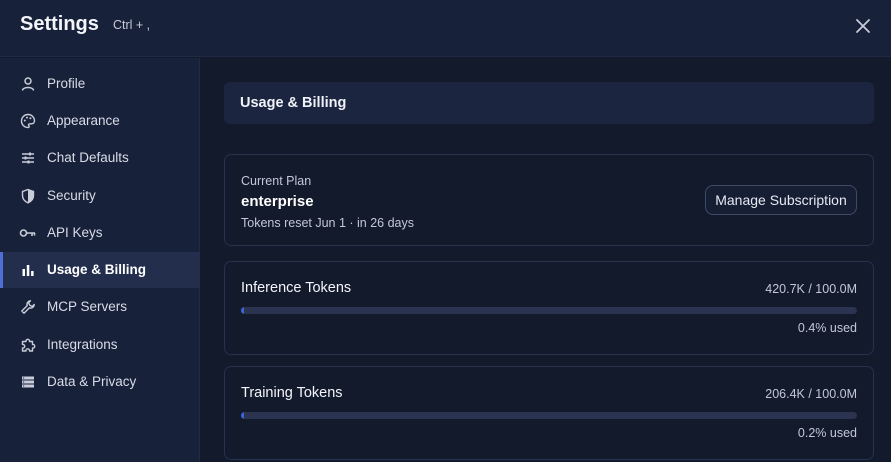 This screenshot has height=462, width=891. I want to click on plan-label: Current Plan, so click(276, 181).